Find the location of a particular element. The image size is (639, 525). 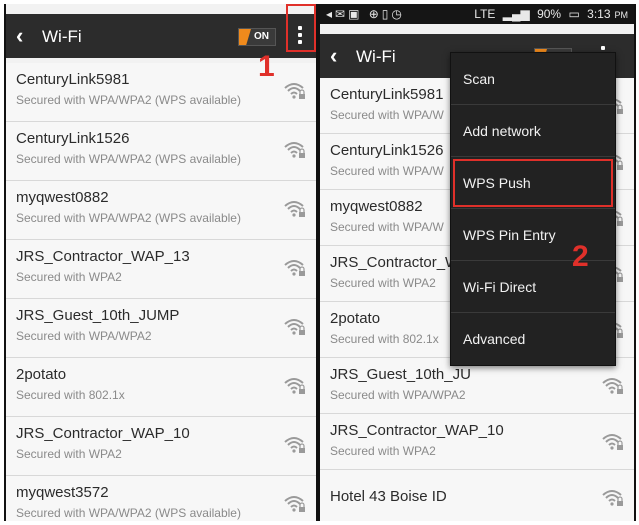

network-ssid: JRS_Guest_10th_JUMP is located at coordinates (98, 315).